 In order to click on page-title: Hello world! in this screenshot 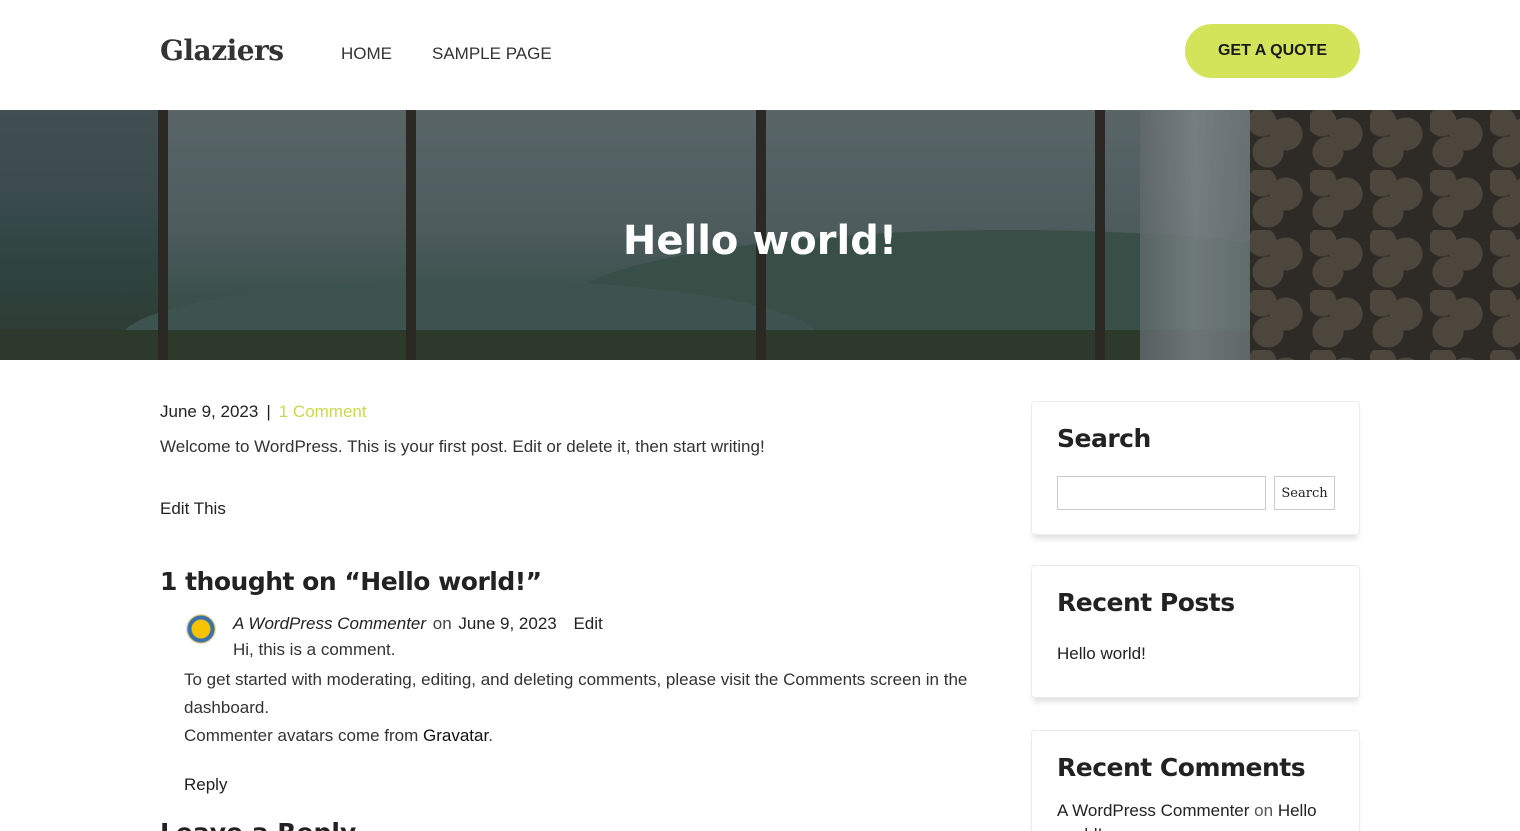, I will do `click(760, 241)`.